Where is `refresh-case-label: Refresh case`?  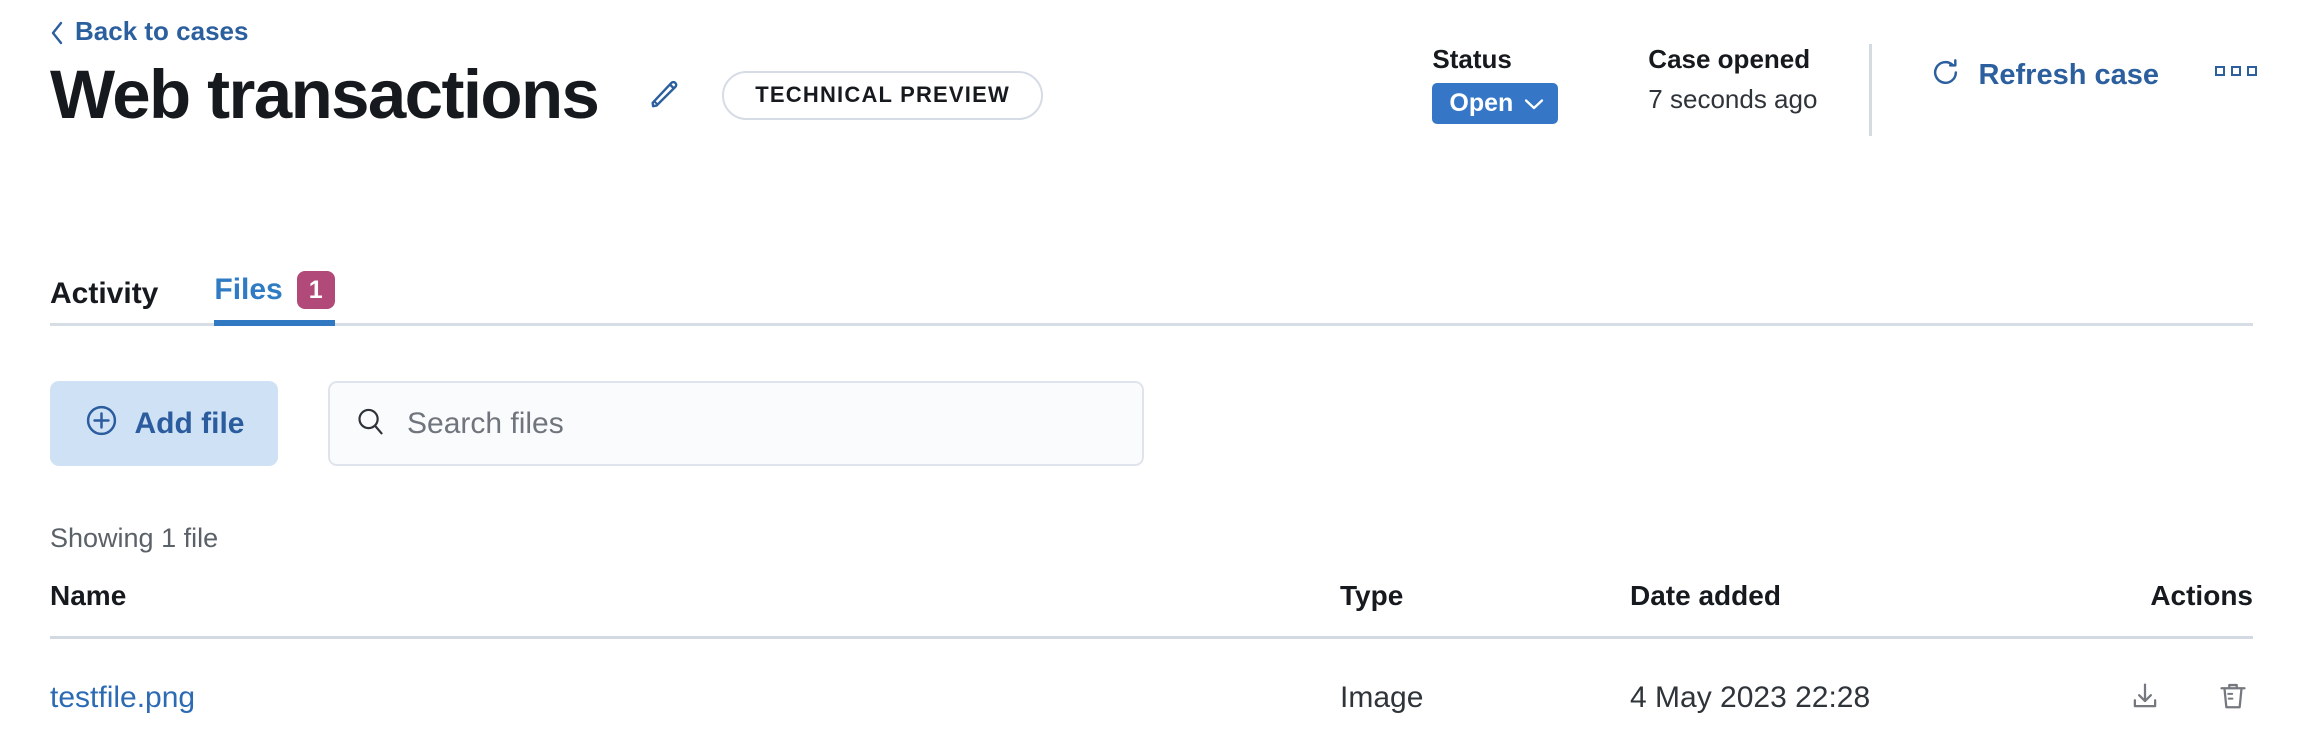
refresh-case-label: Refresh case is located at coordinates (2068, 75).